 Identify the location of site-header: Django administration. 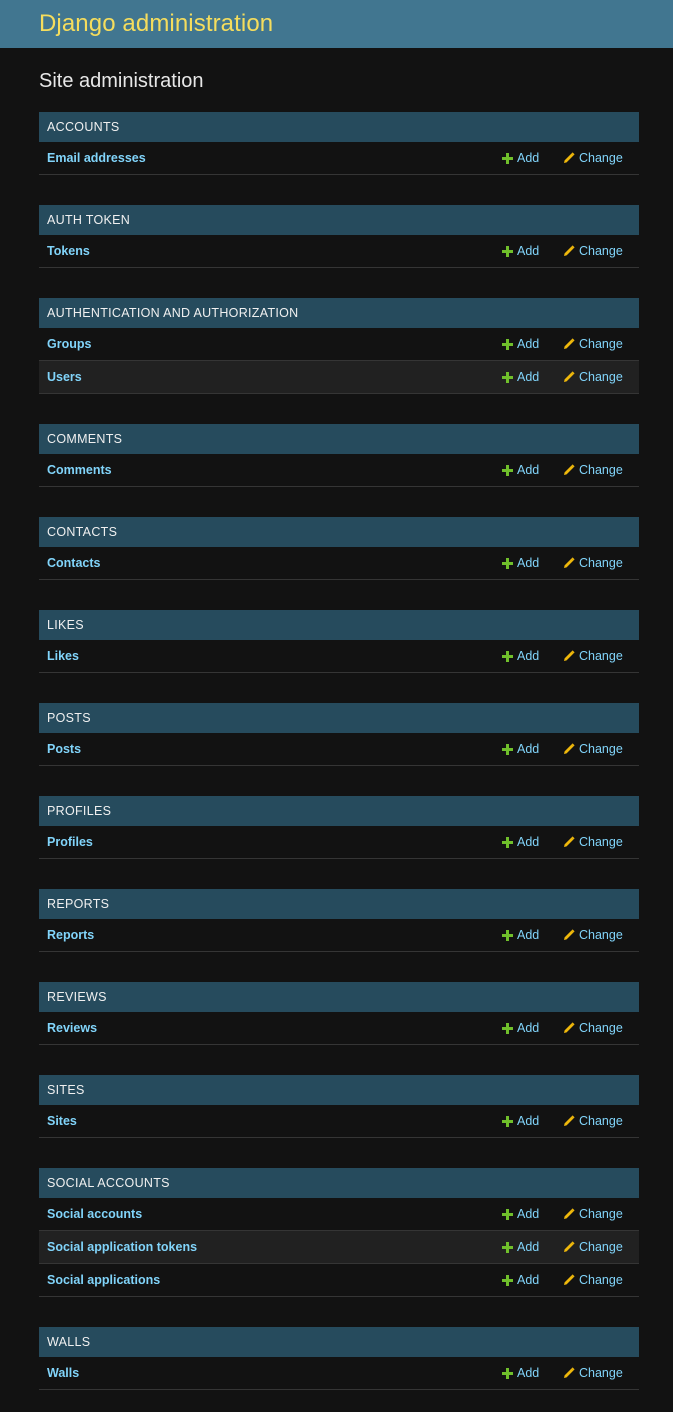
(336, 24).